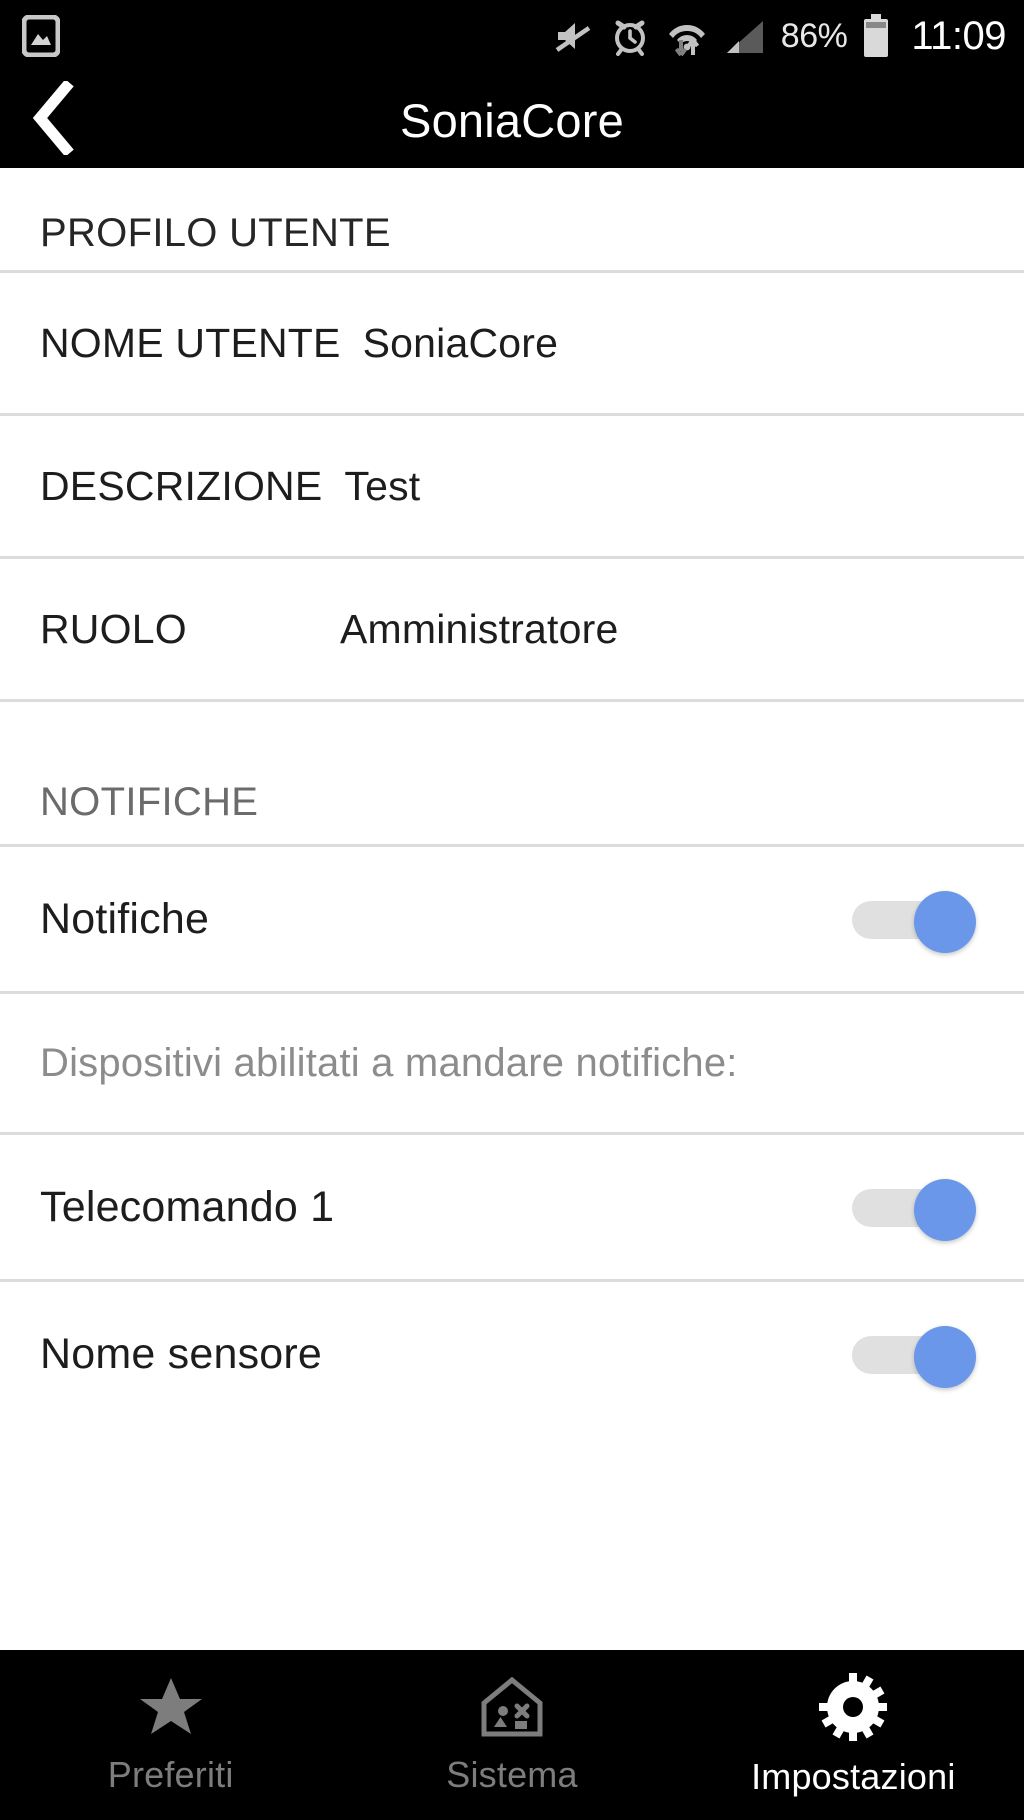  Describe the element at coordinates (181, 1353) in the screenshot. I see `row-label-nome-sensore: Nome sensore` at that location.